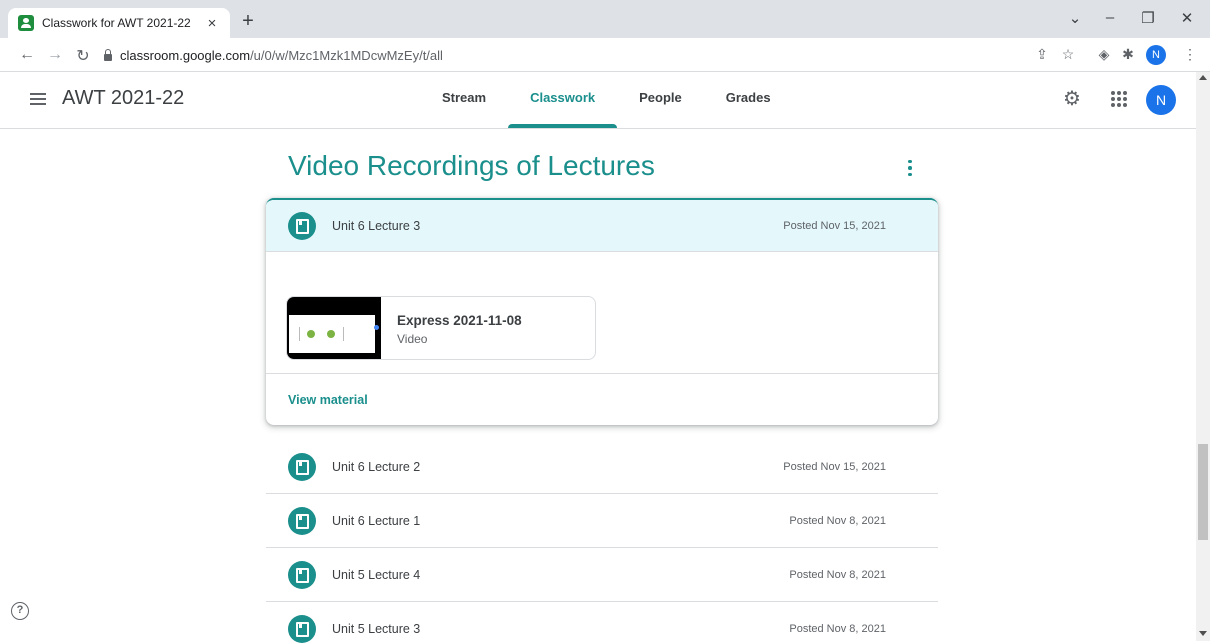 Image resolution: width=1210 pixels, height=643 pixels. Describe the element at coordinates (1187, 18) in the screenshot. I see `close-window-button: ✕` at that location.